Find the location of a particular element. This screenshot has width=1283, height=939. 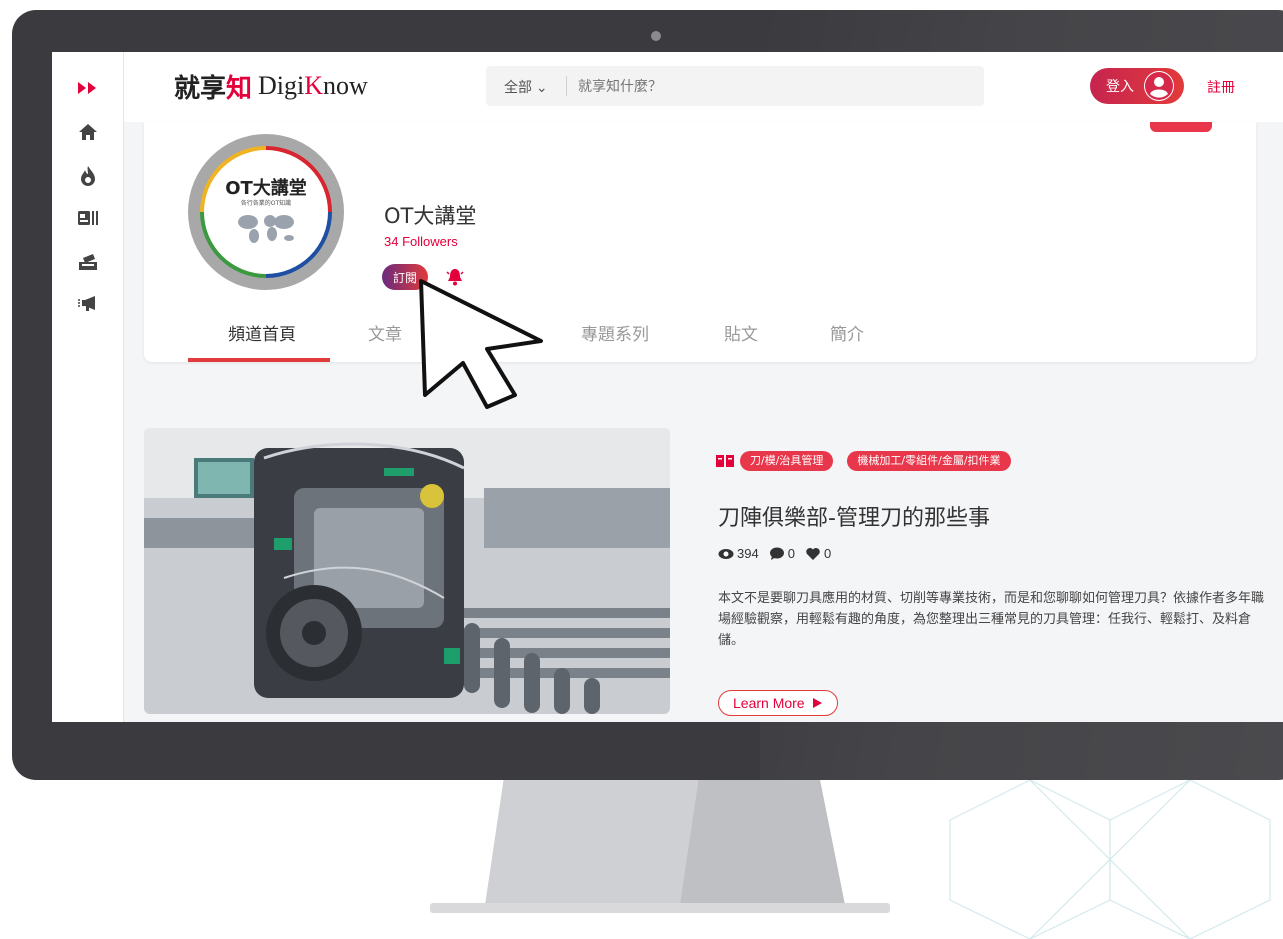

comments-stat: 0 is located at coordinates (782, 553).